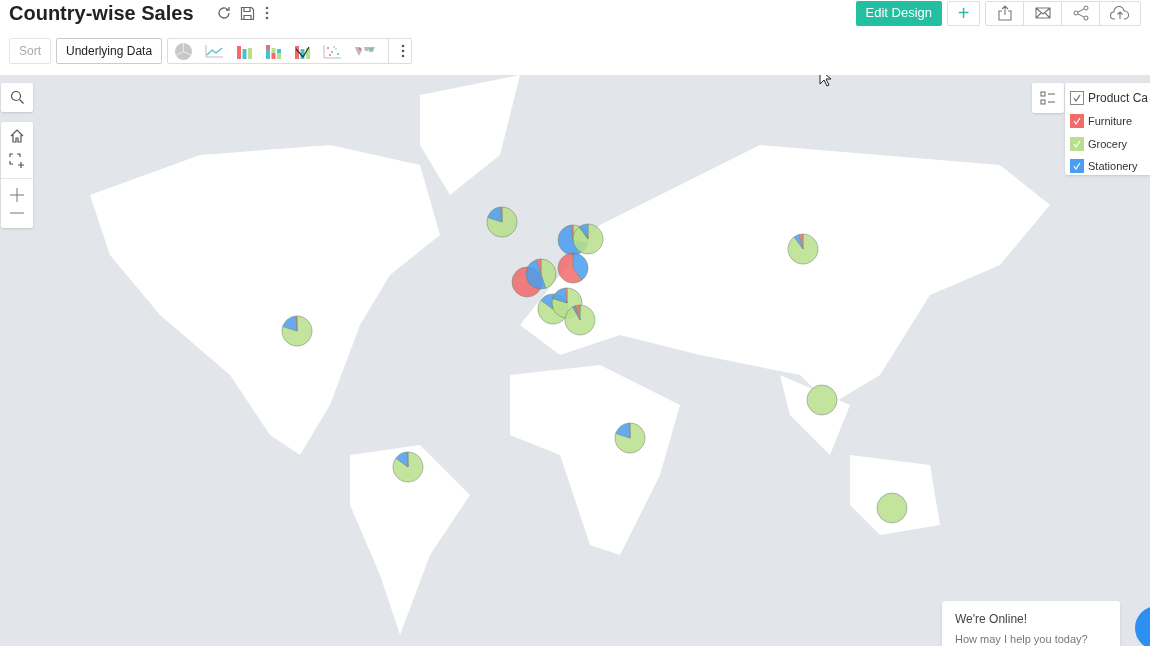 Image resolution: width=1150 pixels, height=646 pixels. What do you see at coordinates (1022, 639) in the screenshot?
I see `chat-subtitle: How may I help you today?` at bounding box center [1022, 639].